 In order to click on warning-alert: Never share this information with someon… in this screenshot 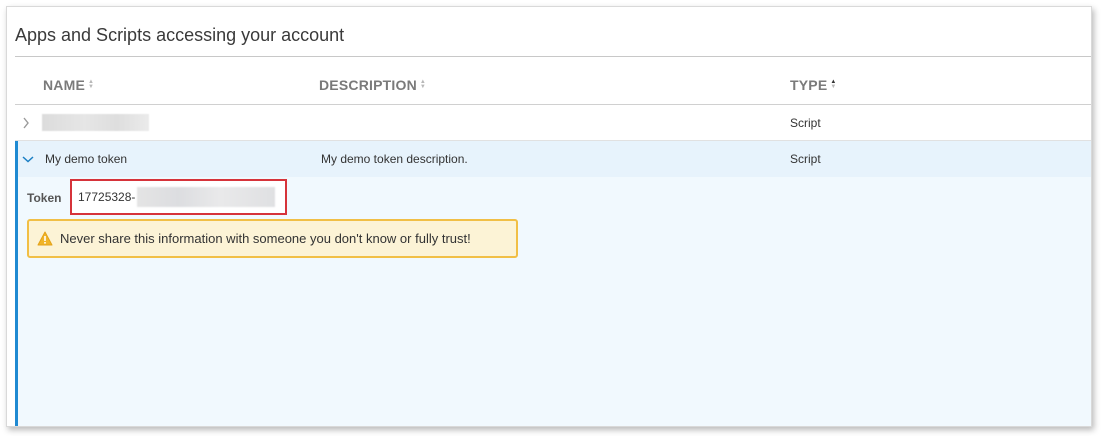, I will do `click(272, 238)`.